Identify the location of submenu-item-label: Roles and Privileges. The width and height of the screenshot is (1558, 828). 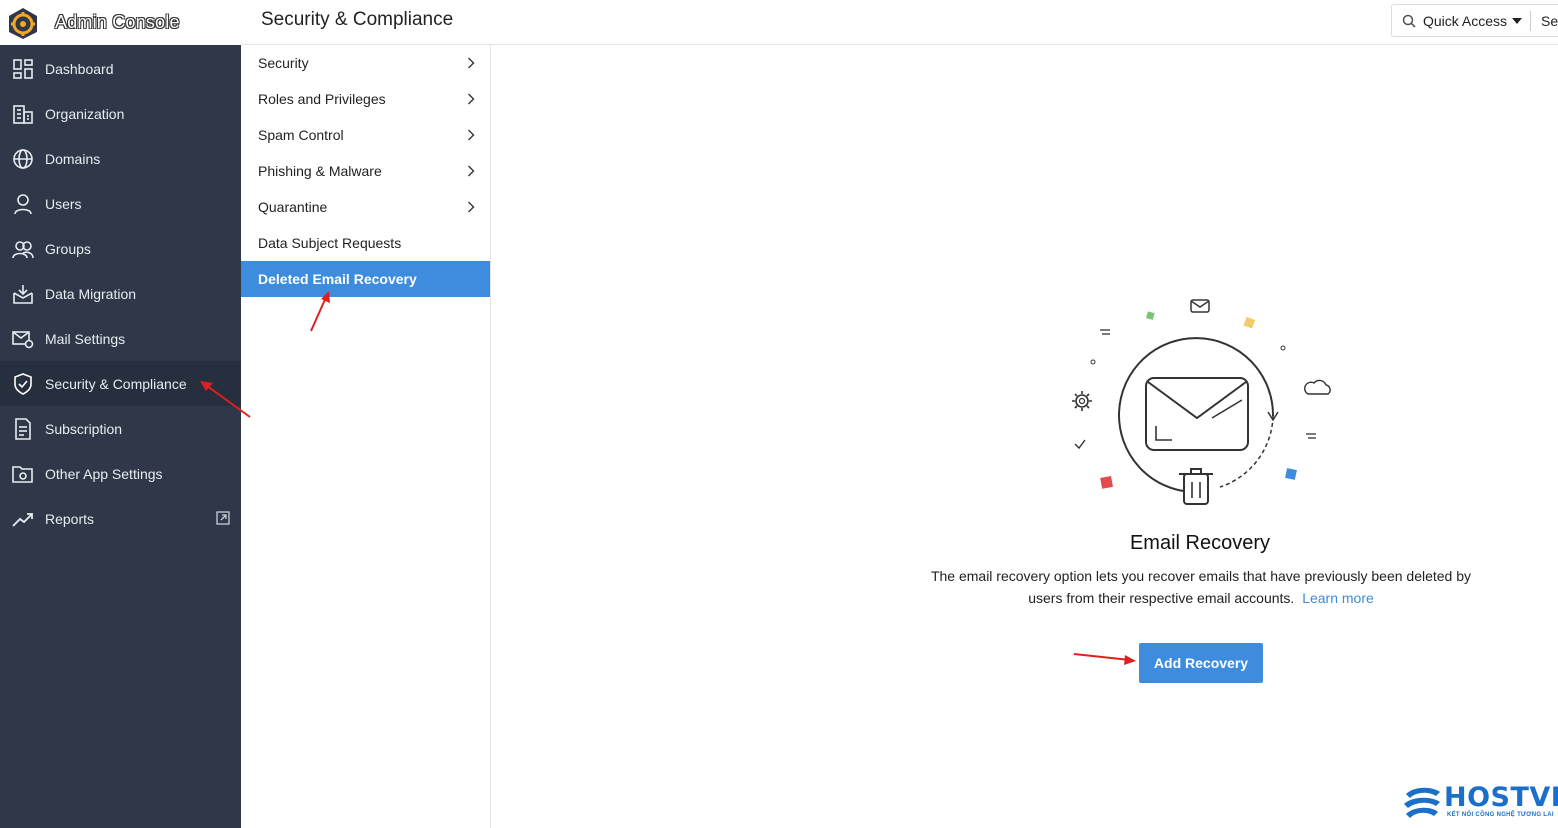
(322, 99).